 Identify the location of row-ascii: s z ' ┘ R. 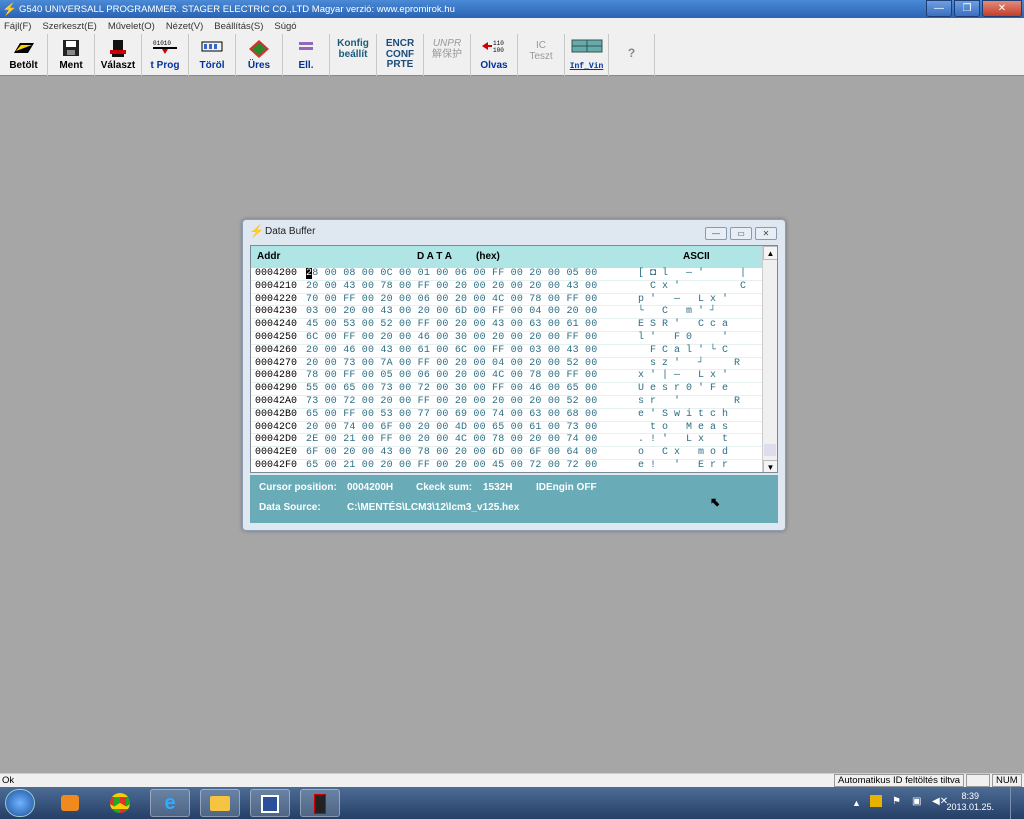
(689, 364).